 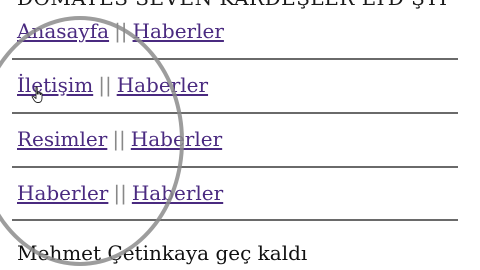 I want to click on nav-link-resimler: Resimler, so click(x=62, y=139).